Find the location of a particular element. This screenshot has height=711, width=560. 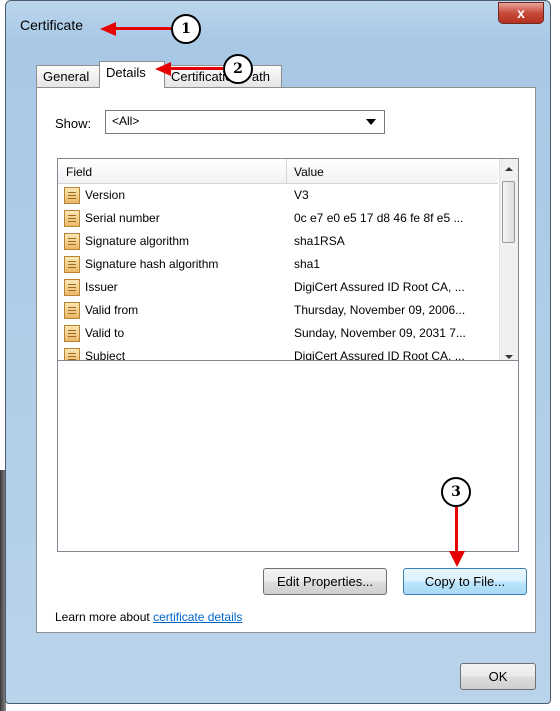

list-item: Signature algorithm sha1RSA is located at coordinates (278, 241).